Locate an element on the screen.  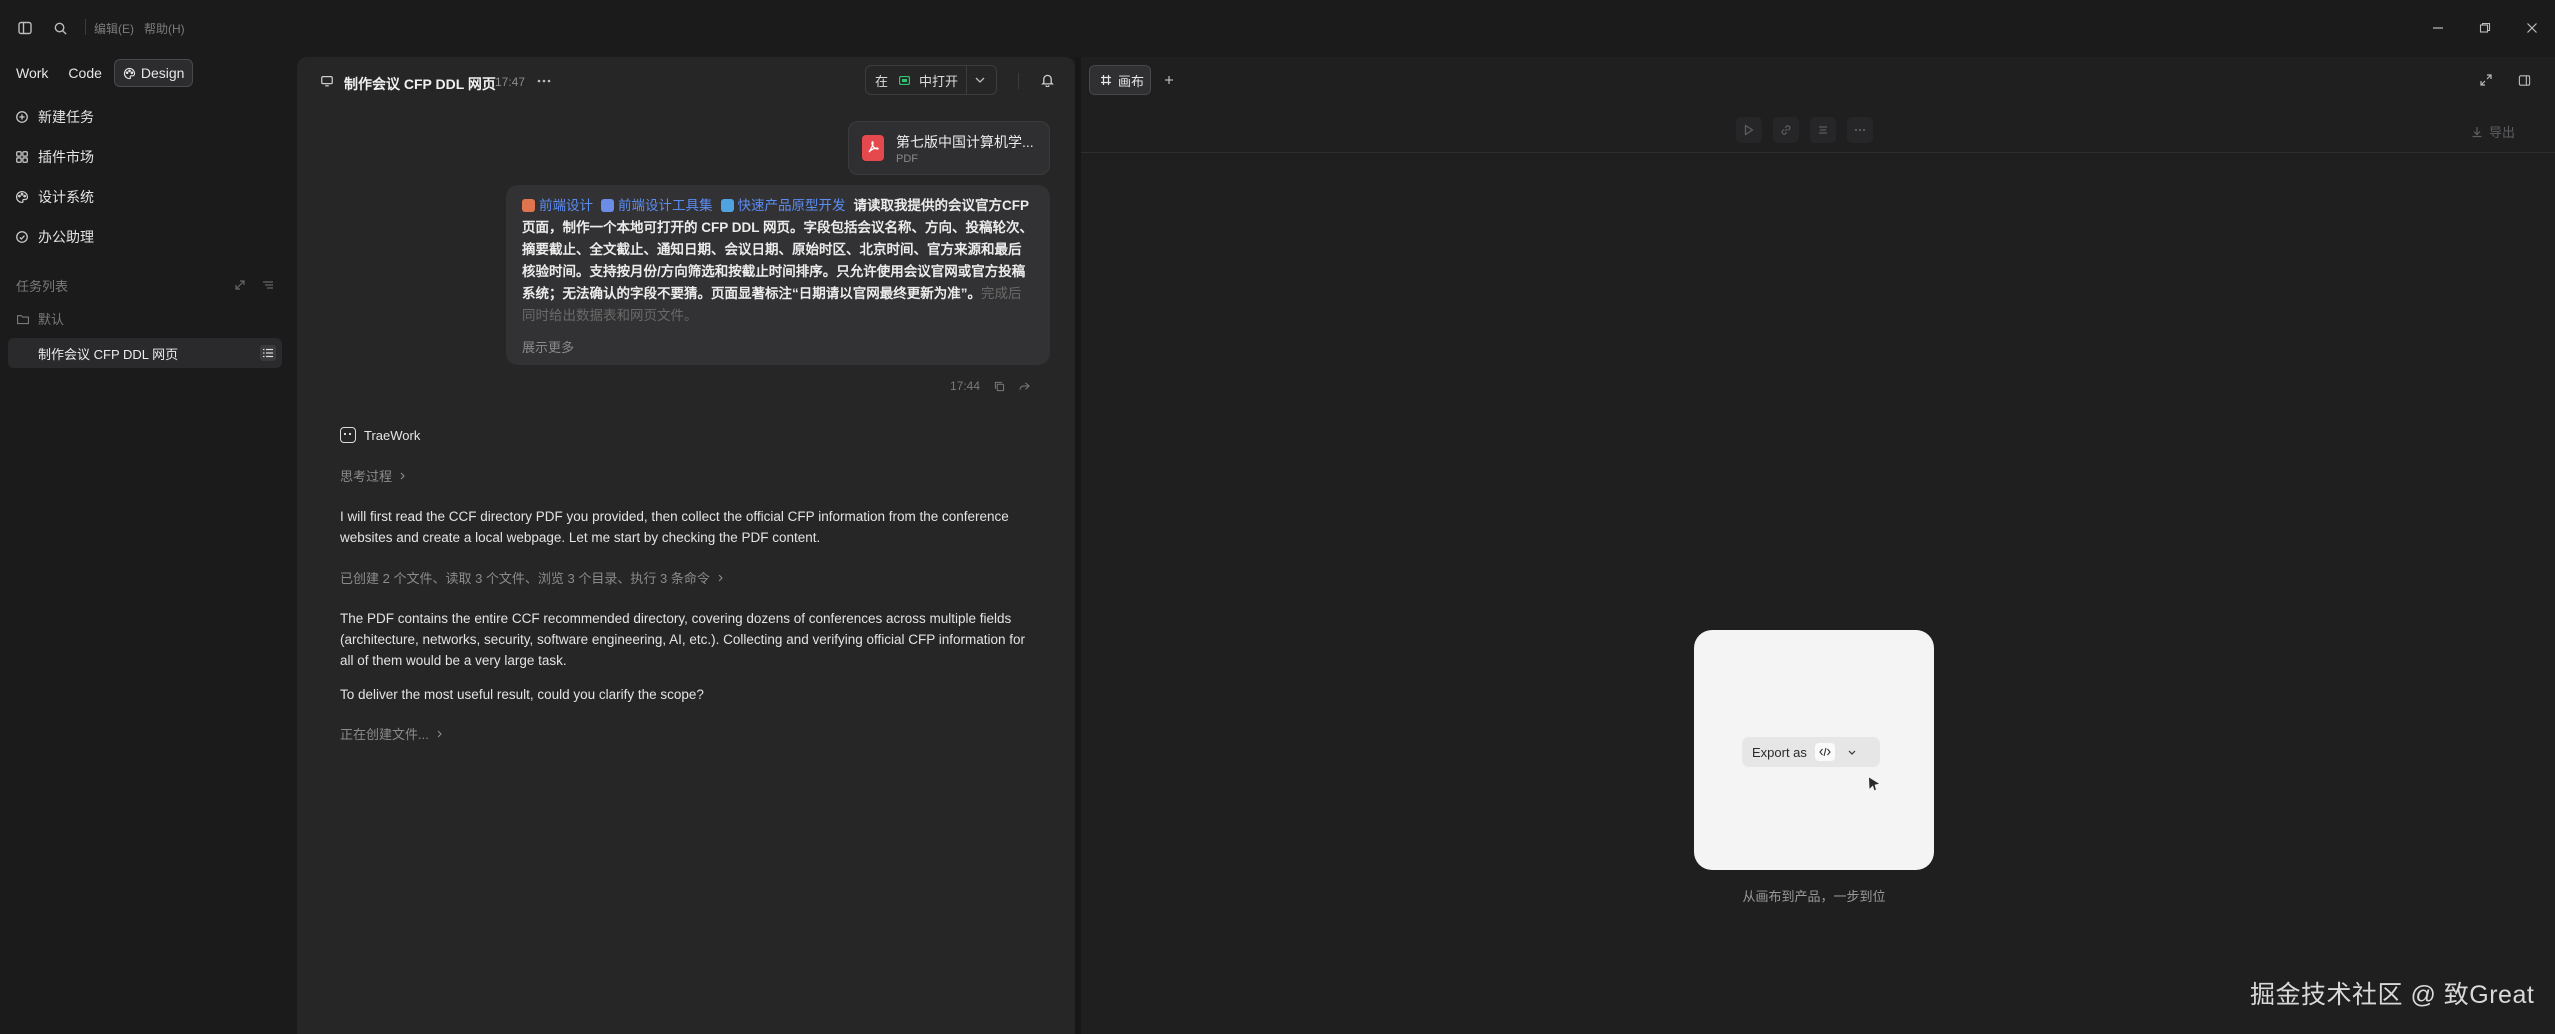
sidebar-item-design-system: 设计系统 is located at coordinates (54, 197).